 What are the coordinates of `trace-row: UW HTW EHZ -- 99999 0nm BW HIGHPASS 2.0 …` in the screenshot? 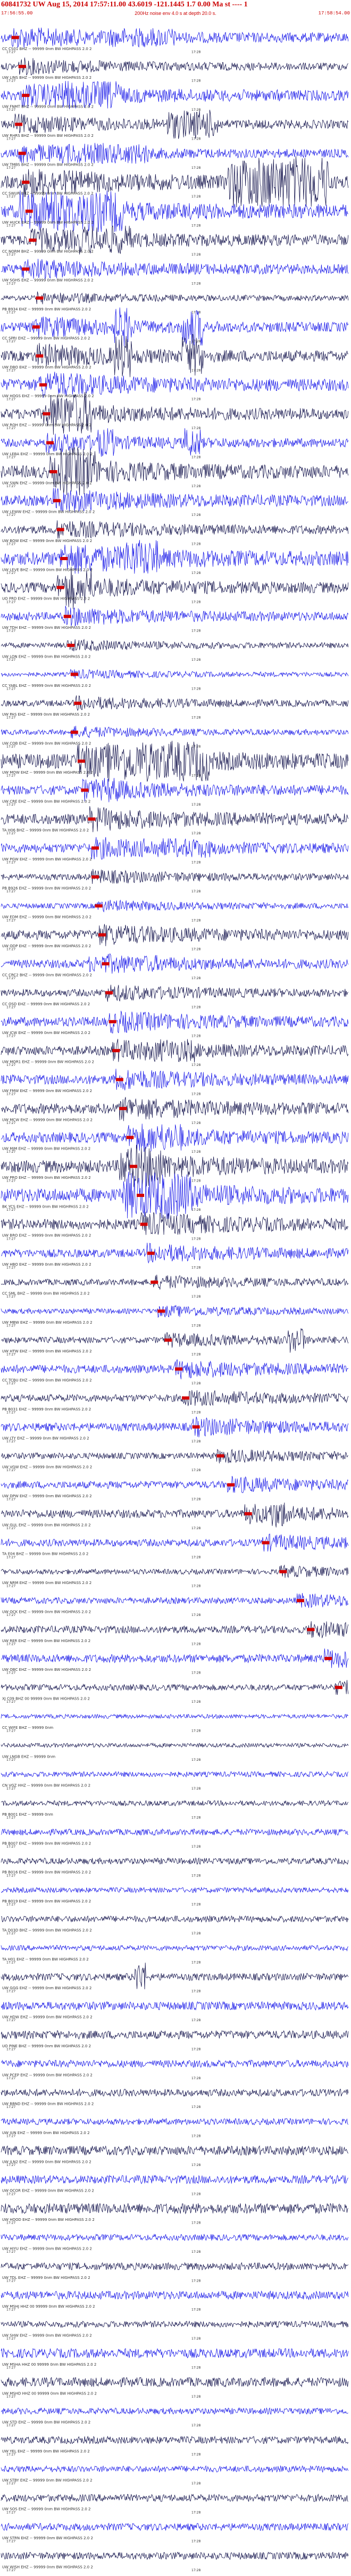 It's located at (175, 1342).